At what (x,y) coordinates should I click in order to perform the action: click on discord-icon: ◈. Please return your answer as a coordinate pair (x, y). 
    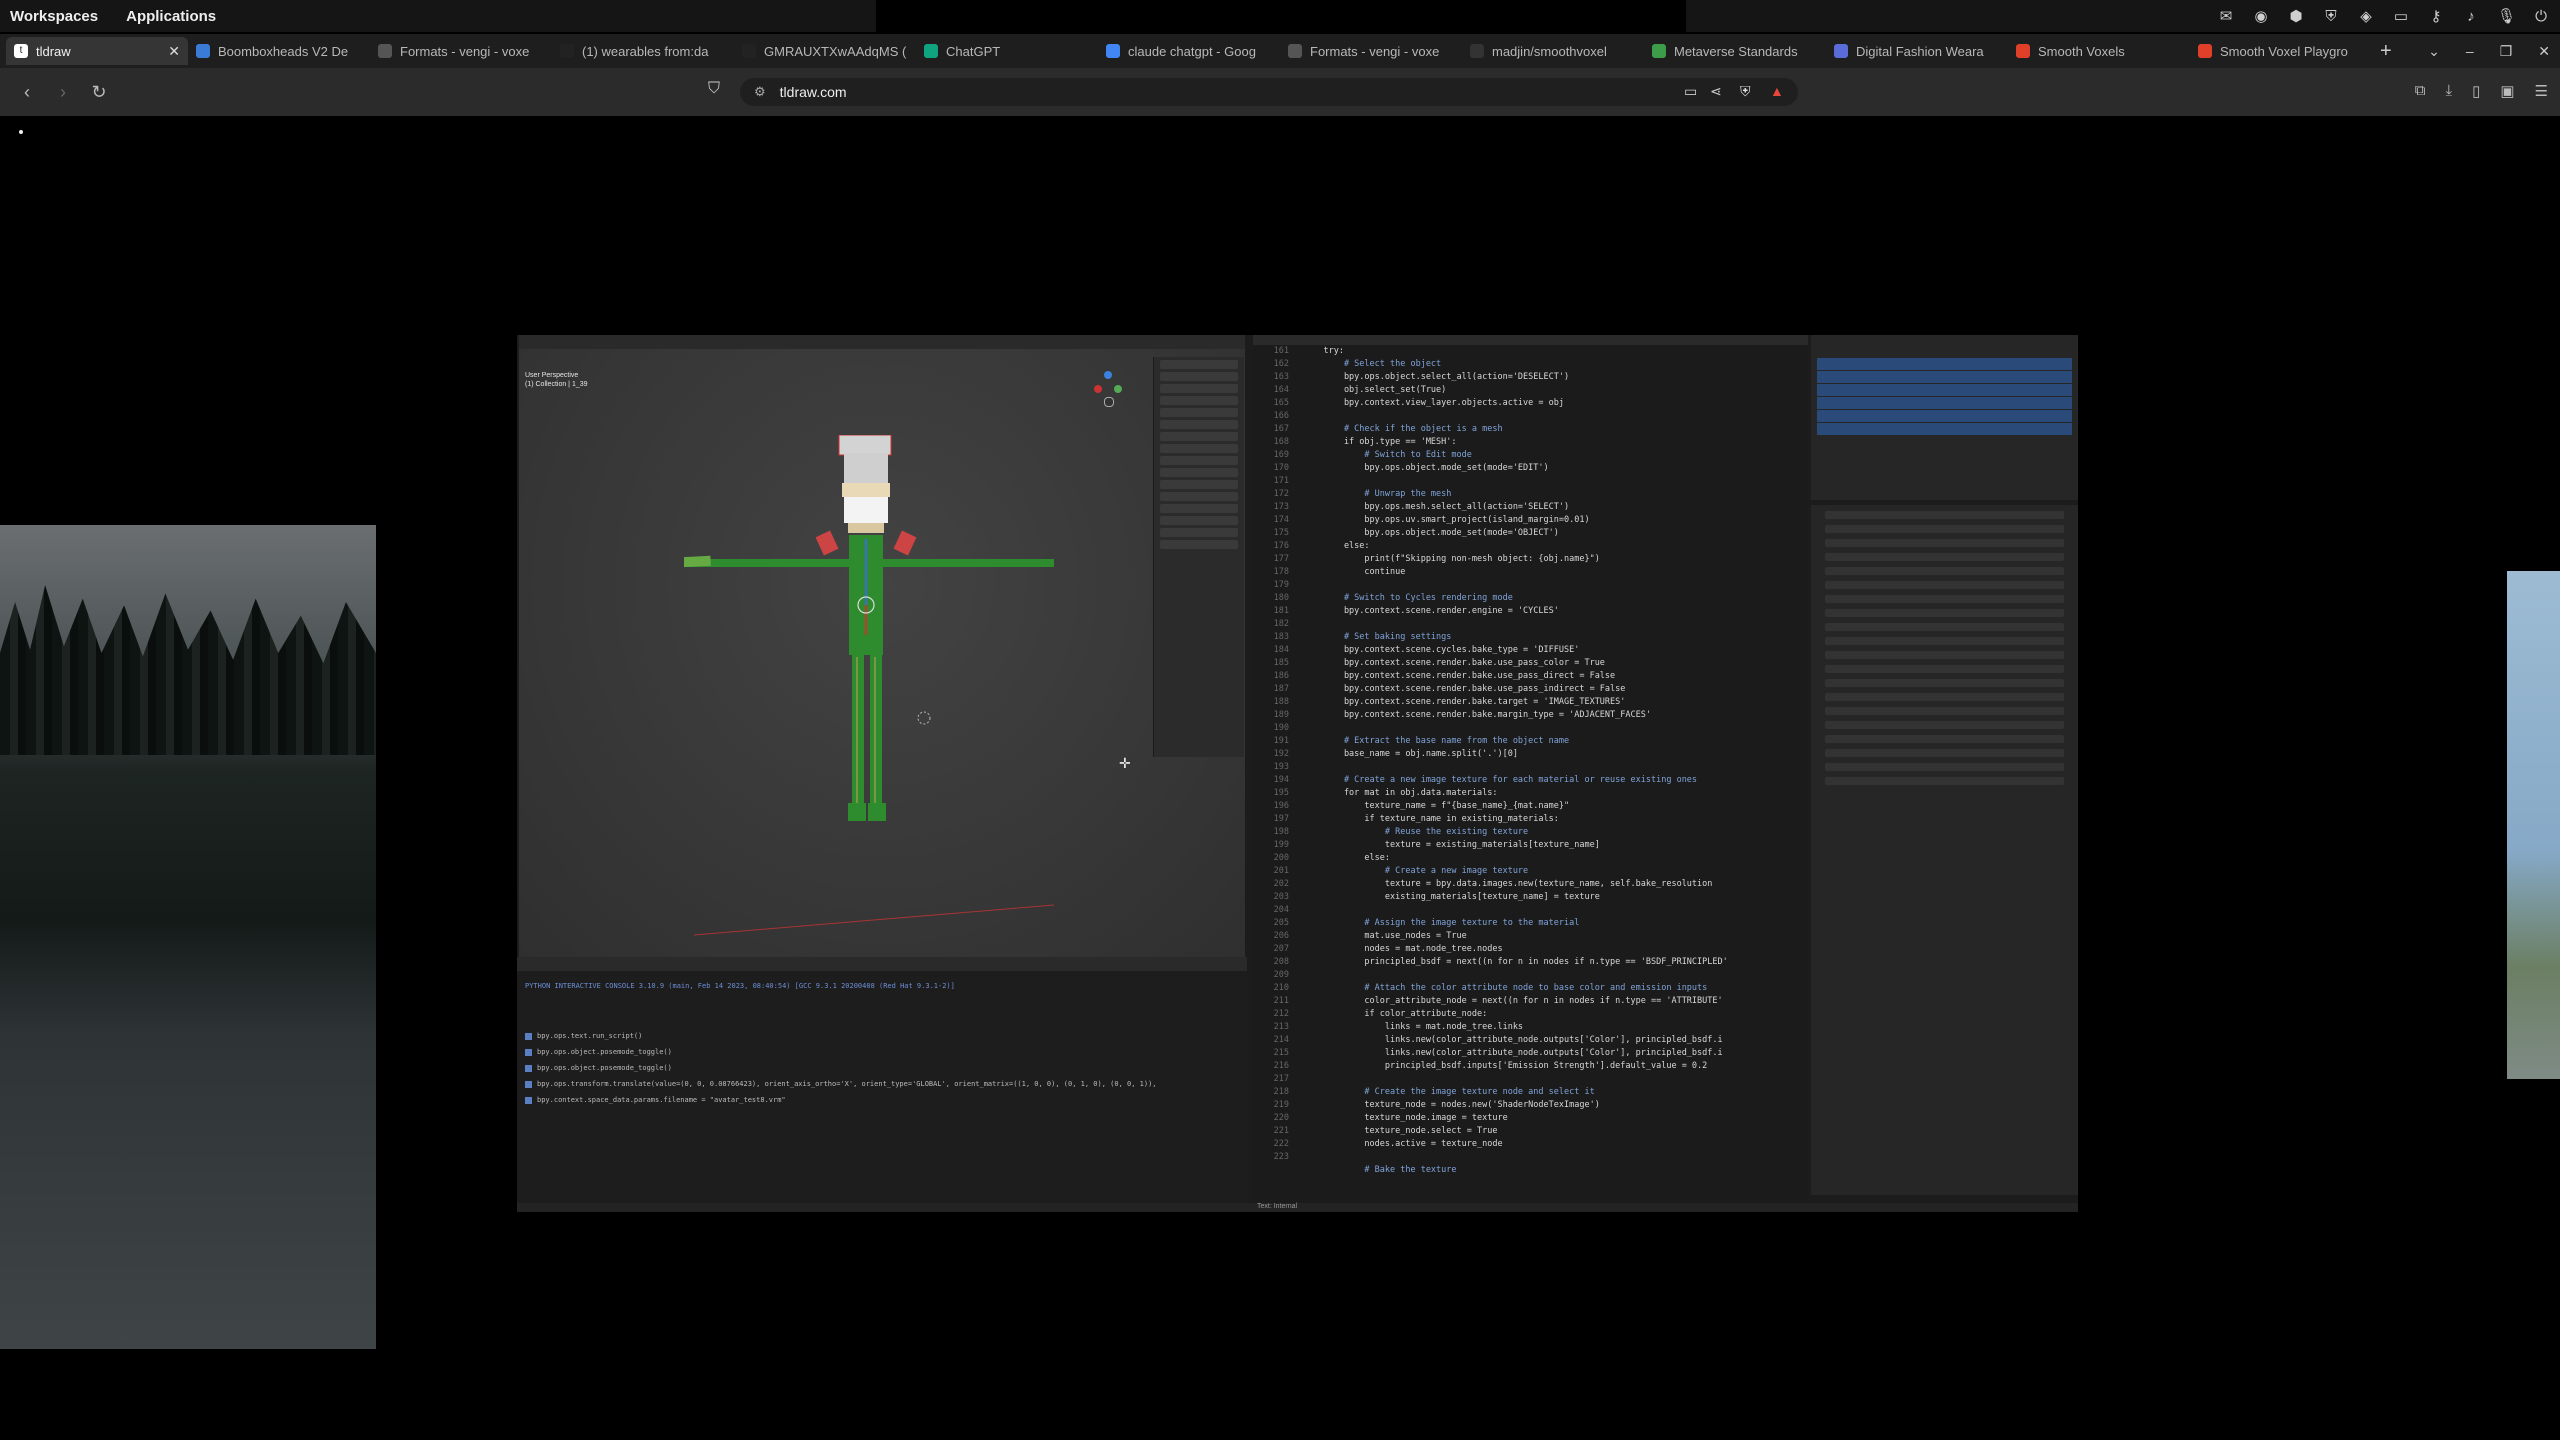
    Looking at the image, I should click on (2366, 16).